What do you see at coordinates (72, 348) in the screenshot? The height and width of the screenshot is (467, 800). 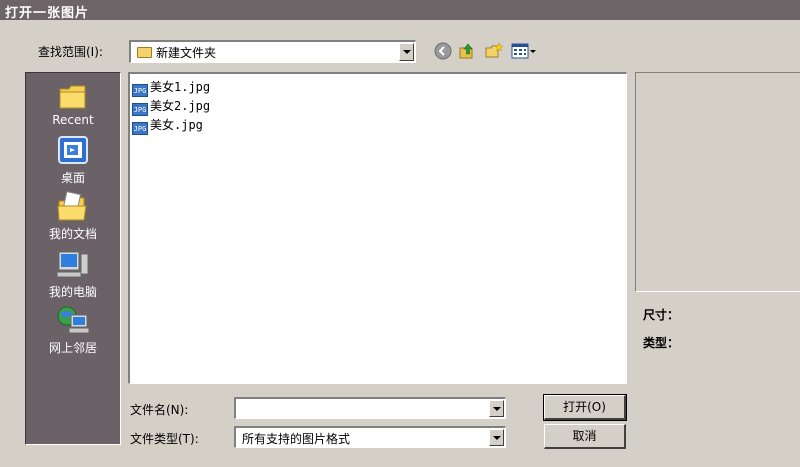 I see `place-label: 网上邻居` at bounding box center [72, 348].